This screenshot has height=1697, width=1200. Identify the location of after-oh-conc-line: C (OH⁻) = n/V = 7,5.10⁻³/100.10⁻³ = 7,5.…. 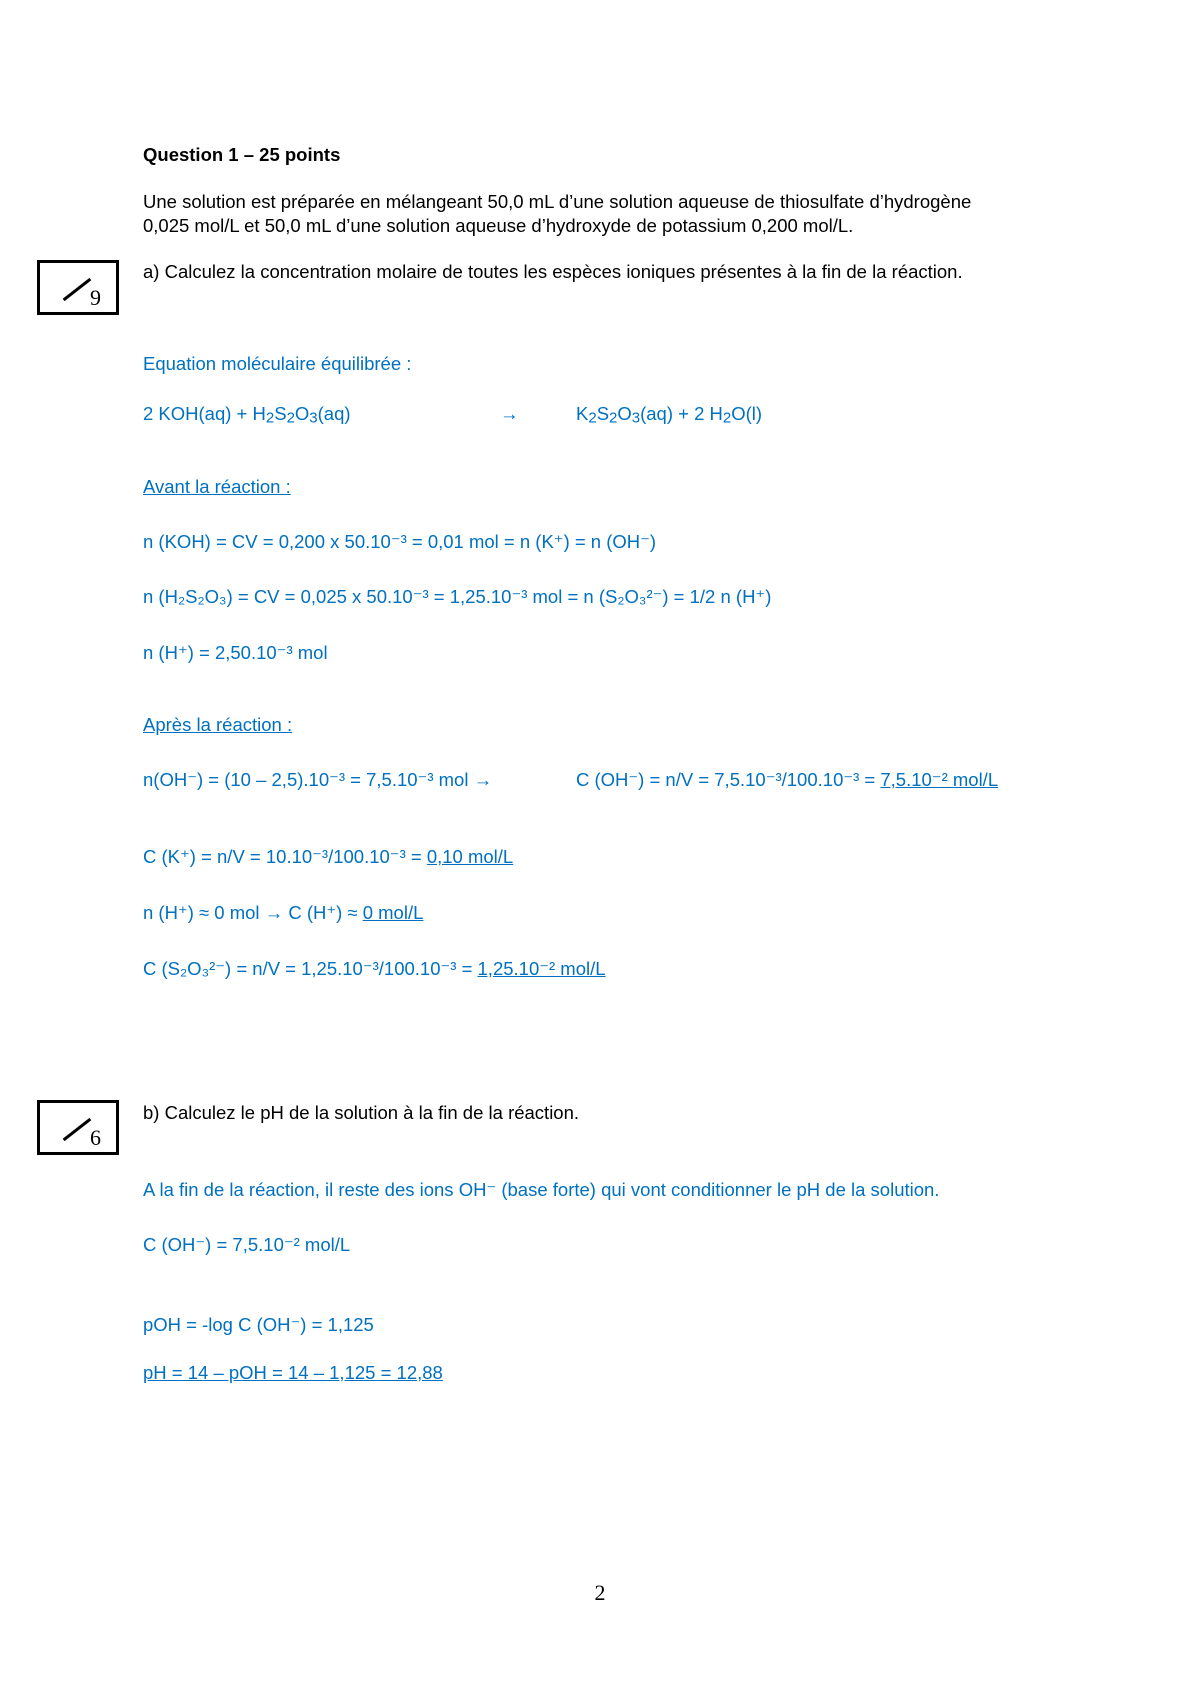
(787, 780).